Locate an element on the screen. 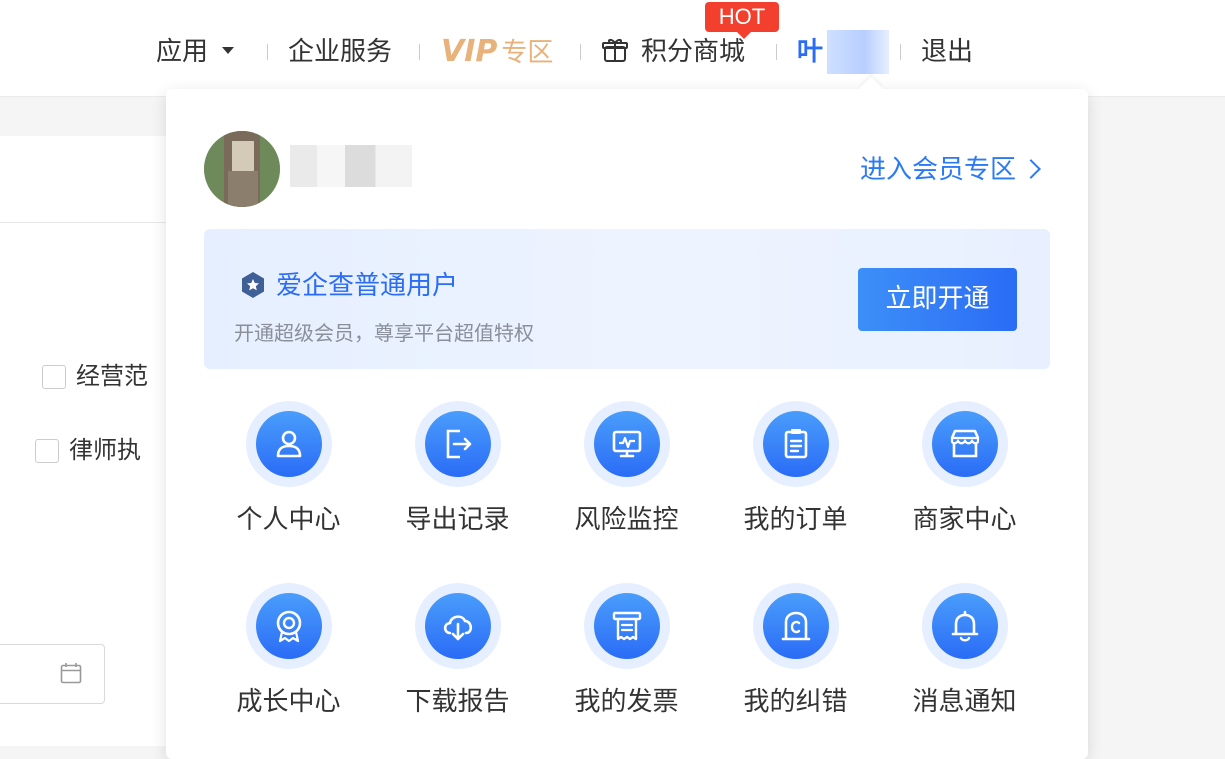 This screenshot has width=1225, height=759. export-icon is located at coordinates (459, 444).